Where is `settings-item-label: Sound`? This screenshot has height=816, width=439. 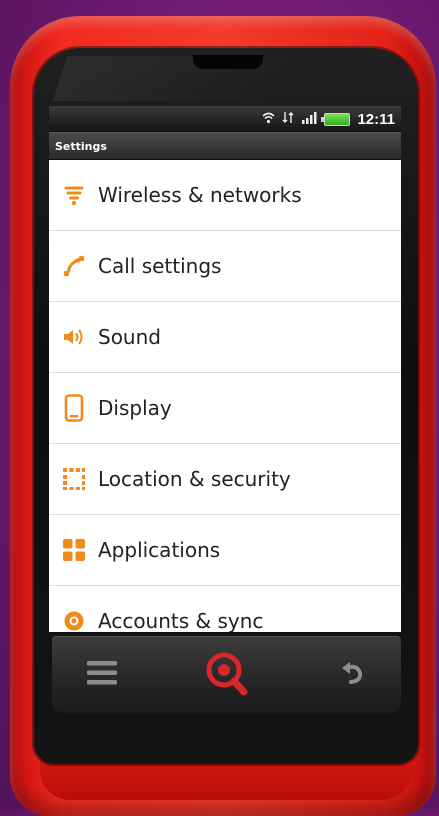
settings-item-label: Sound is located at coordinates (129, 337).